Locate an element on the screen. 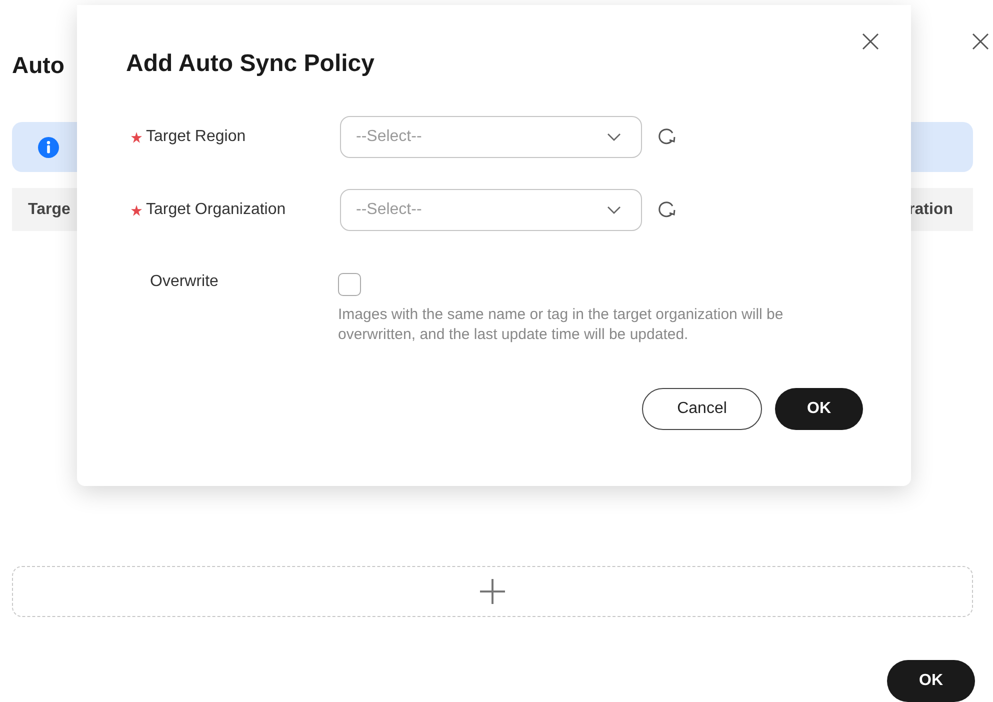  plus-icon is located at coordinates (492, 591).